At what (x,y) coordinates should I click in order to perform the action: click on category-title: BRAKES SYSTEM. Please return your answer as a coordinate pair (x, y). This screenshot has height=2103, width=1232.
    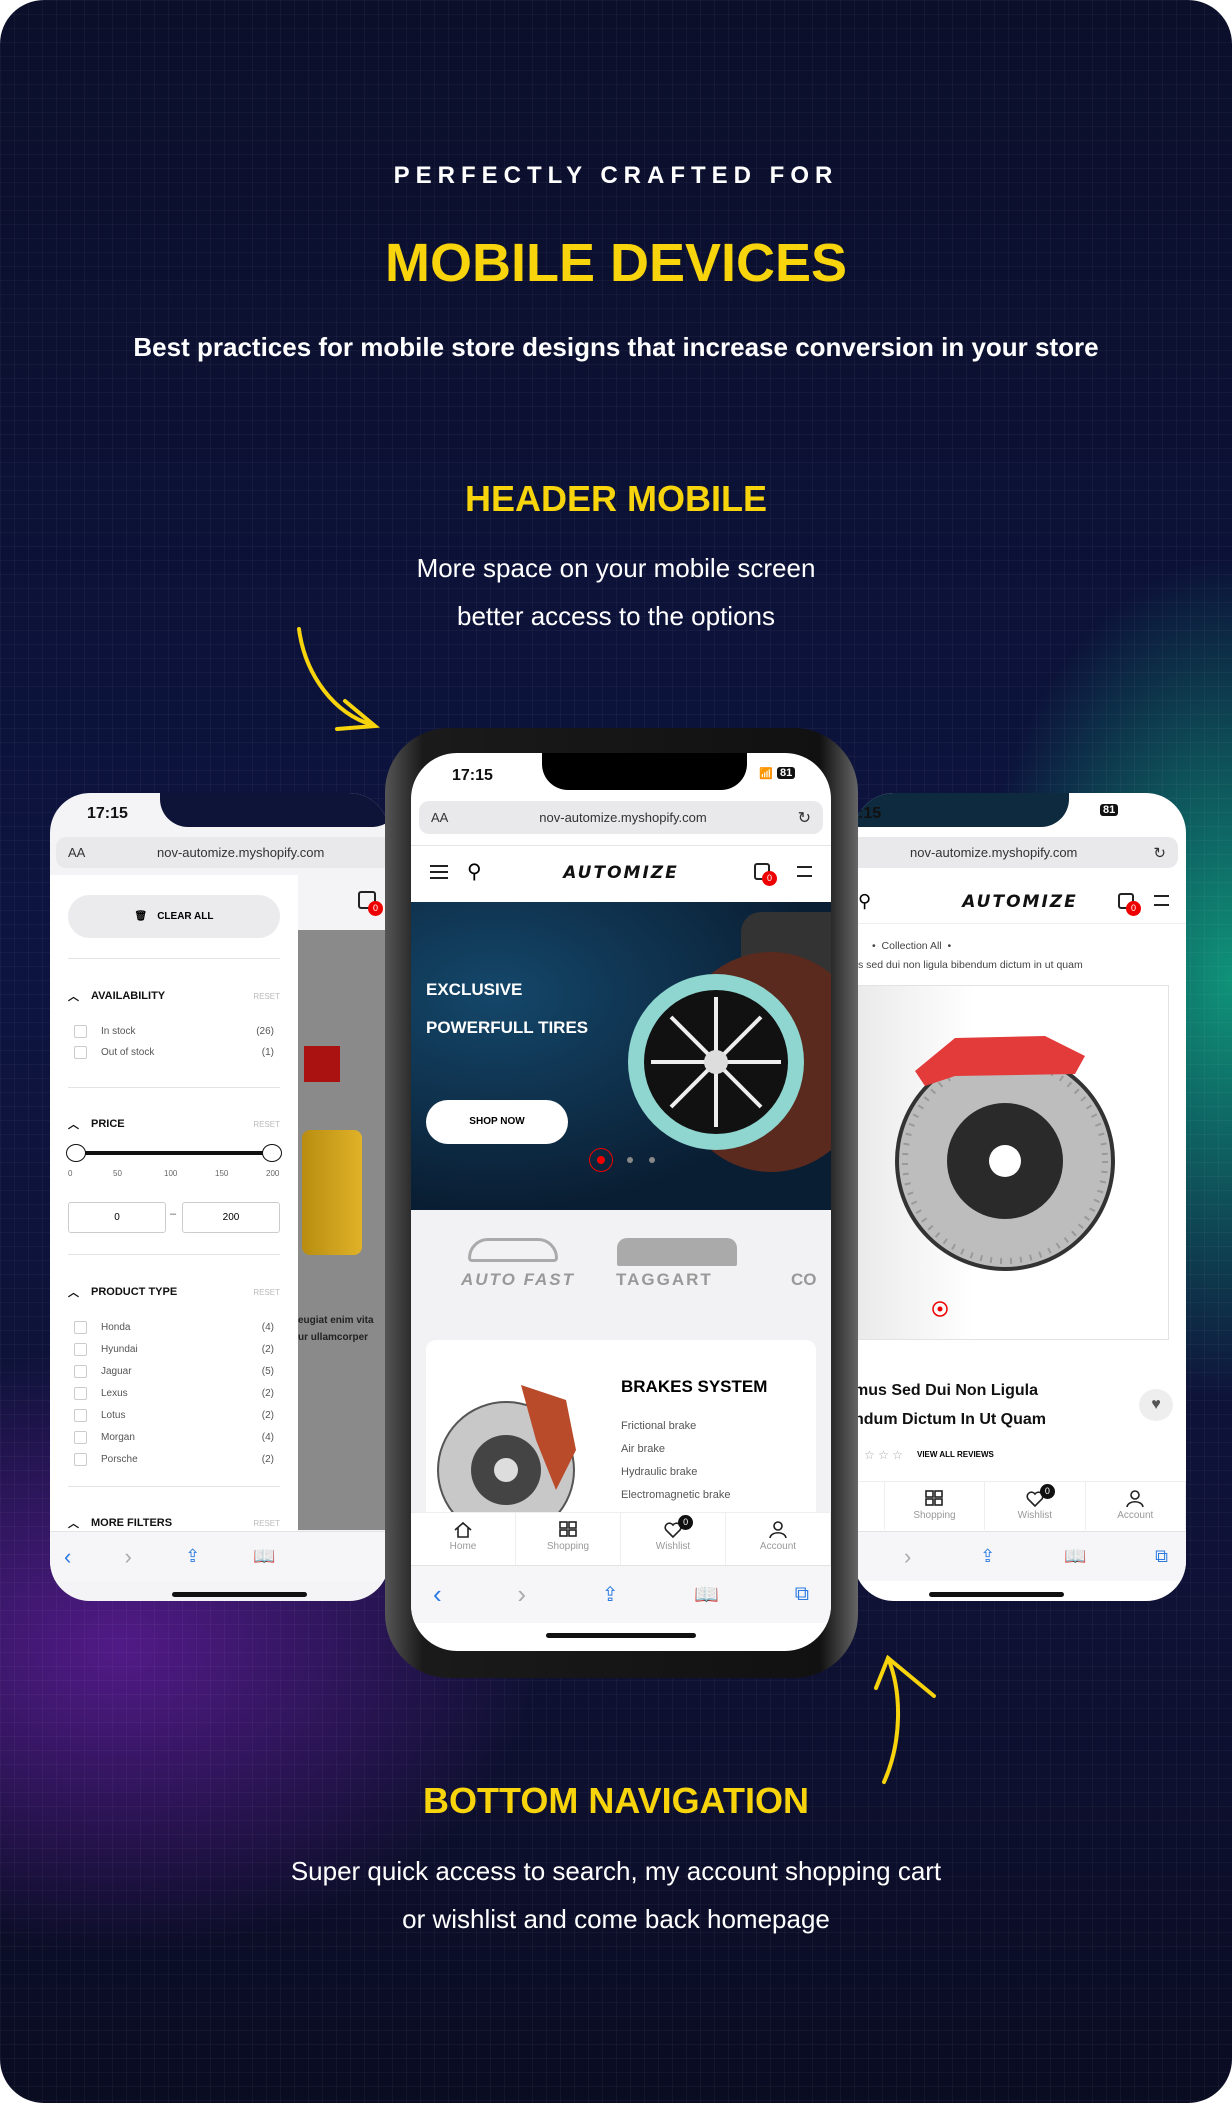
    Looking at the image, I should click on (694, 1387).